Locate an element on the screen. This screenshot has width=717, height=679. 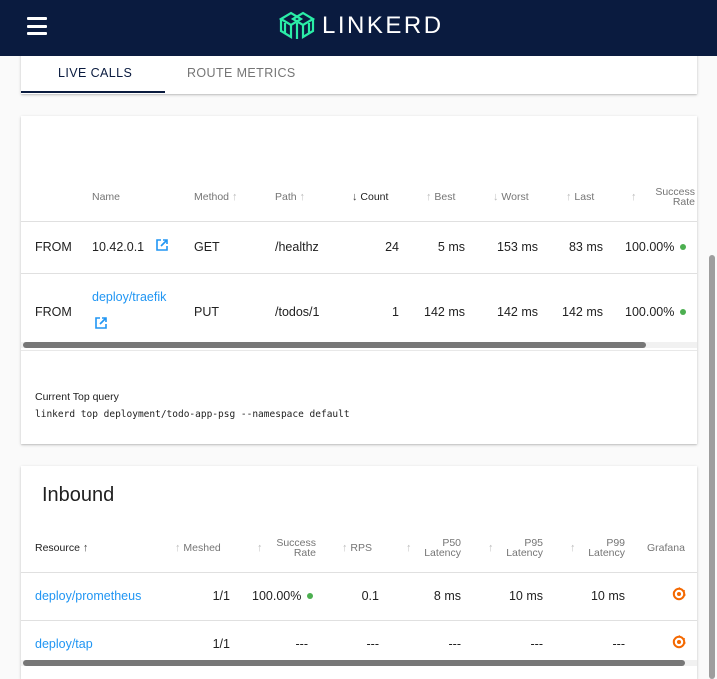
current-query-label: Current Top query is located at coordinates (77, 397).